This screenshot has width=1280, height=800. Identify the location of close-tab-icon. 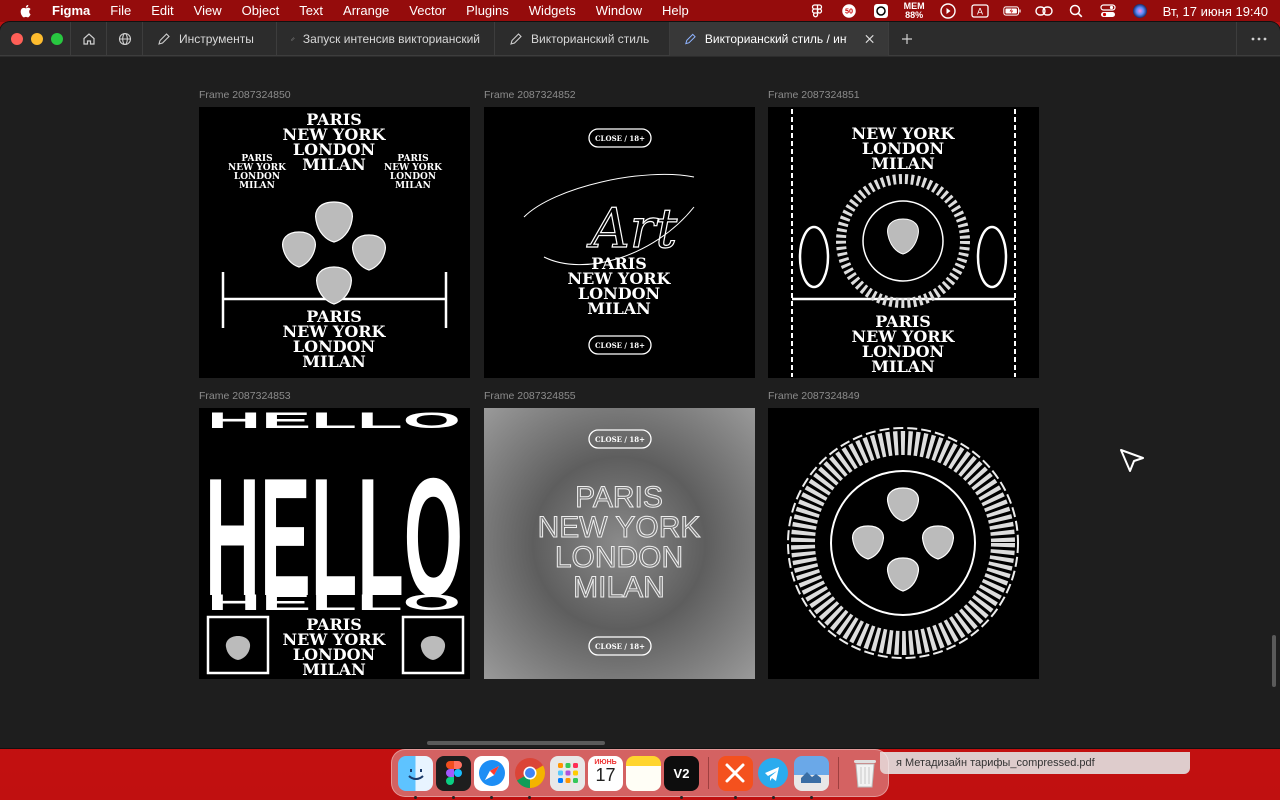
(869, 39).